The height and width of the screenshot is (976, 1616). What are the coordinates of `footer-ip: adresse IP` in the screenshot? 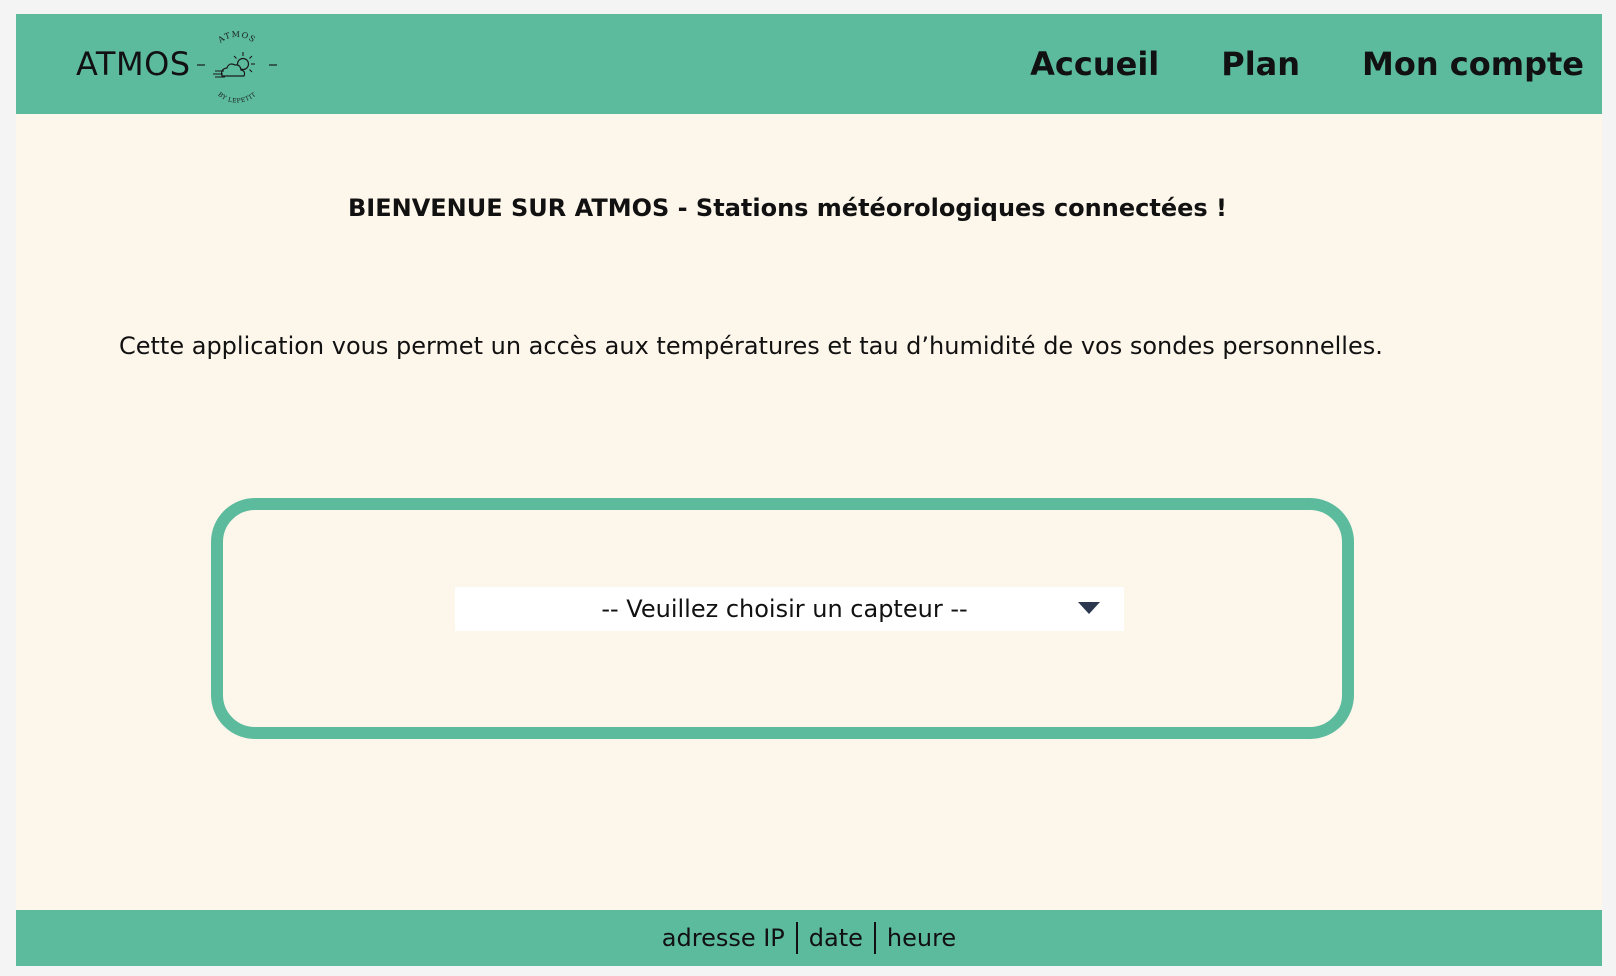 It's located at (723, 938).